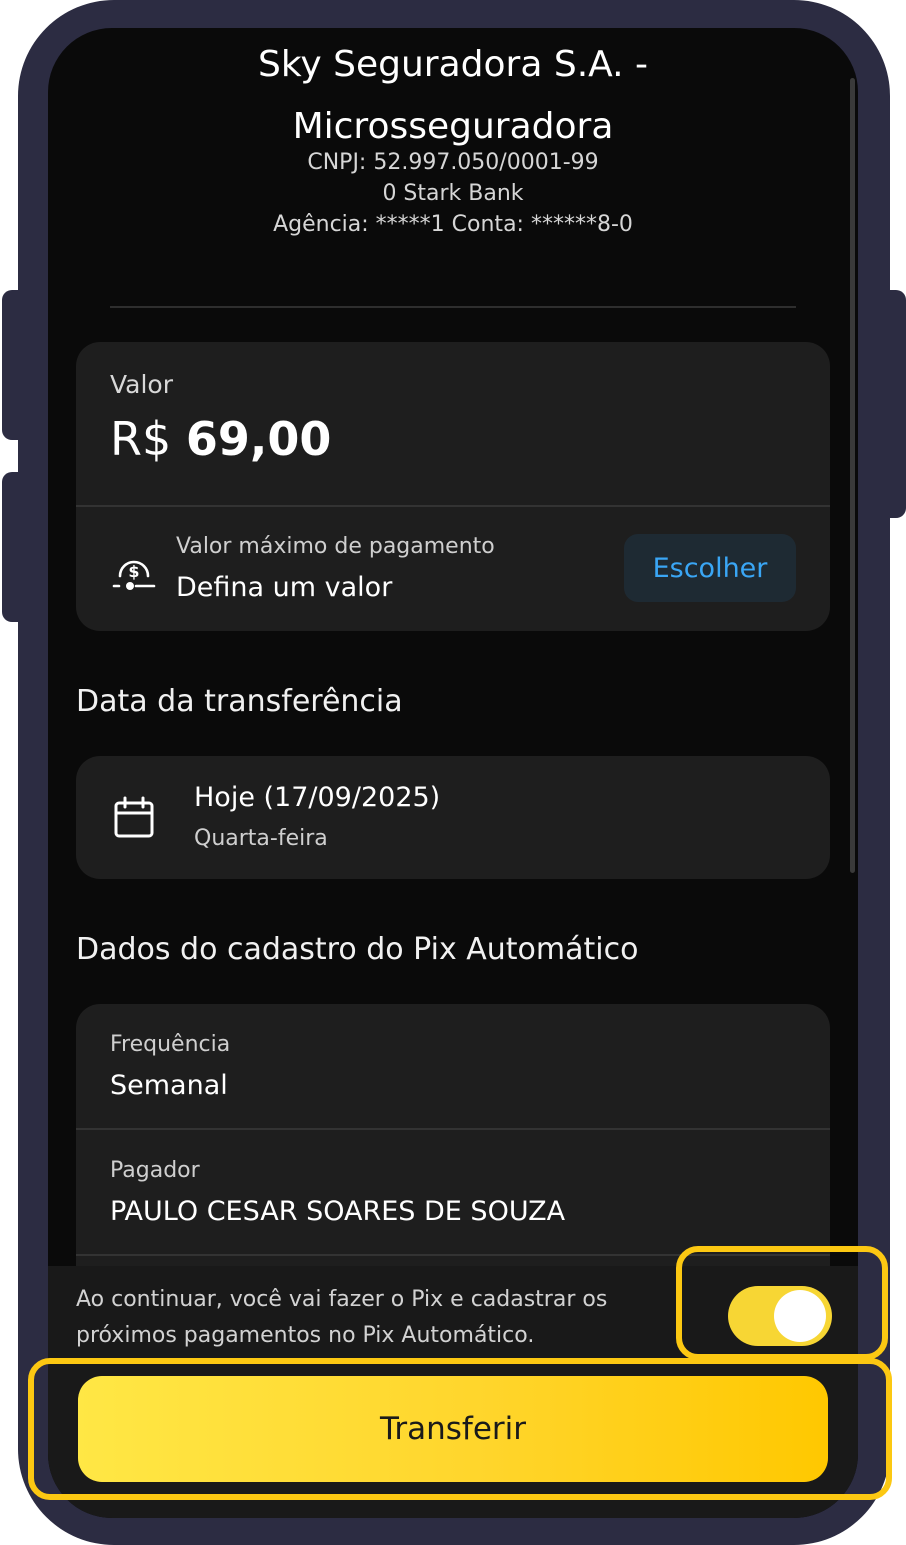  Describe the element at coordinates (453, 506) in the screenshot. I see `amount-divider` at that location.